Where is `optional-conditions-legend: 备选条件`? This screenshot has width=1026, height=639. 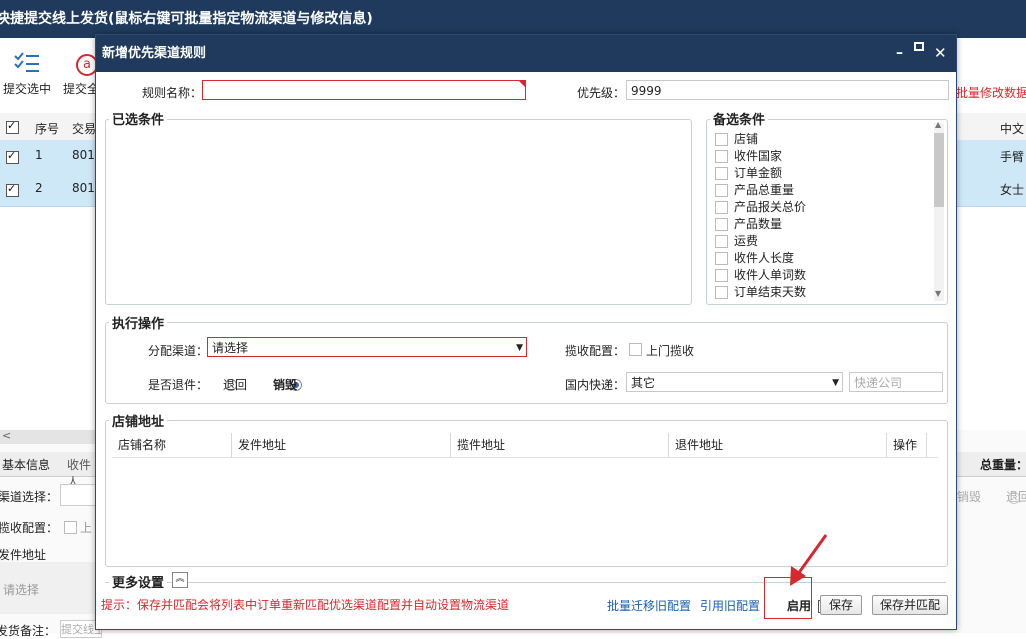
optional-conditions-legend: 备选条件 is located at coordinates (739, 118).